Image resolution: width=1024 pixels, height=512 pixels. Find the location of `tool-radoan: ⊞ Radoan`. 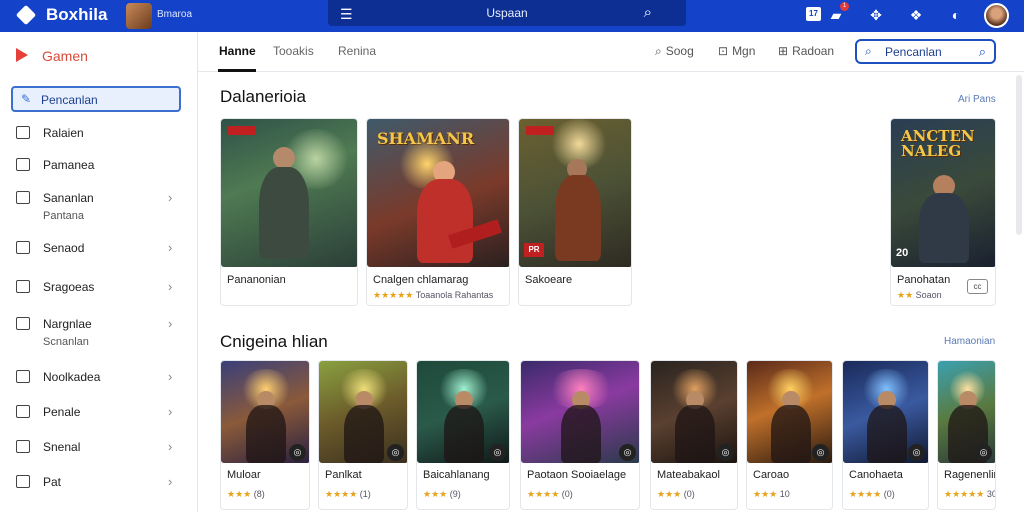

tool-radoan: ⊞ Radoan is located at coordinates (806, 51).